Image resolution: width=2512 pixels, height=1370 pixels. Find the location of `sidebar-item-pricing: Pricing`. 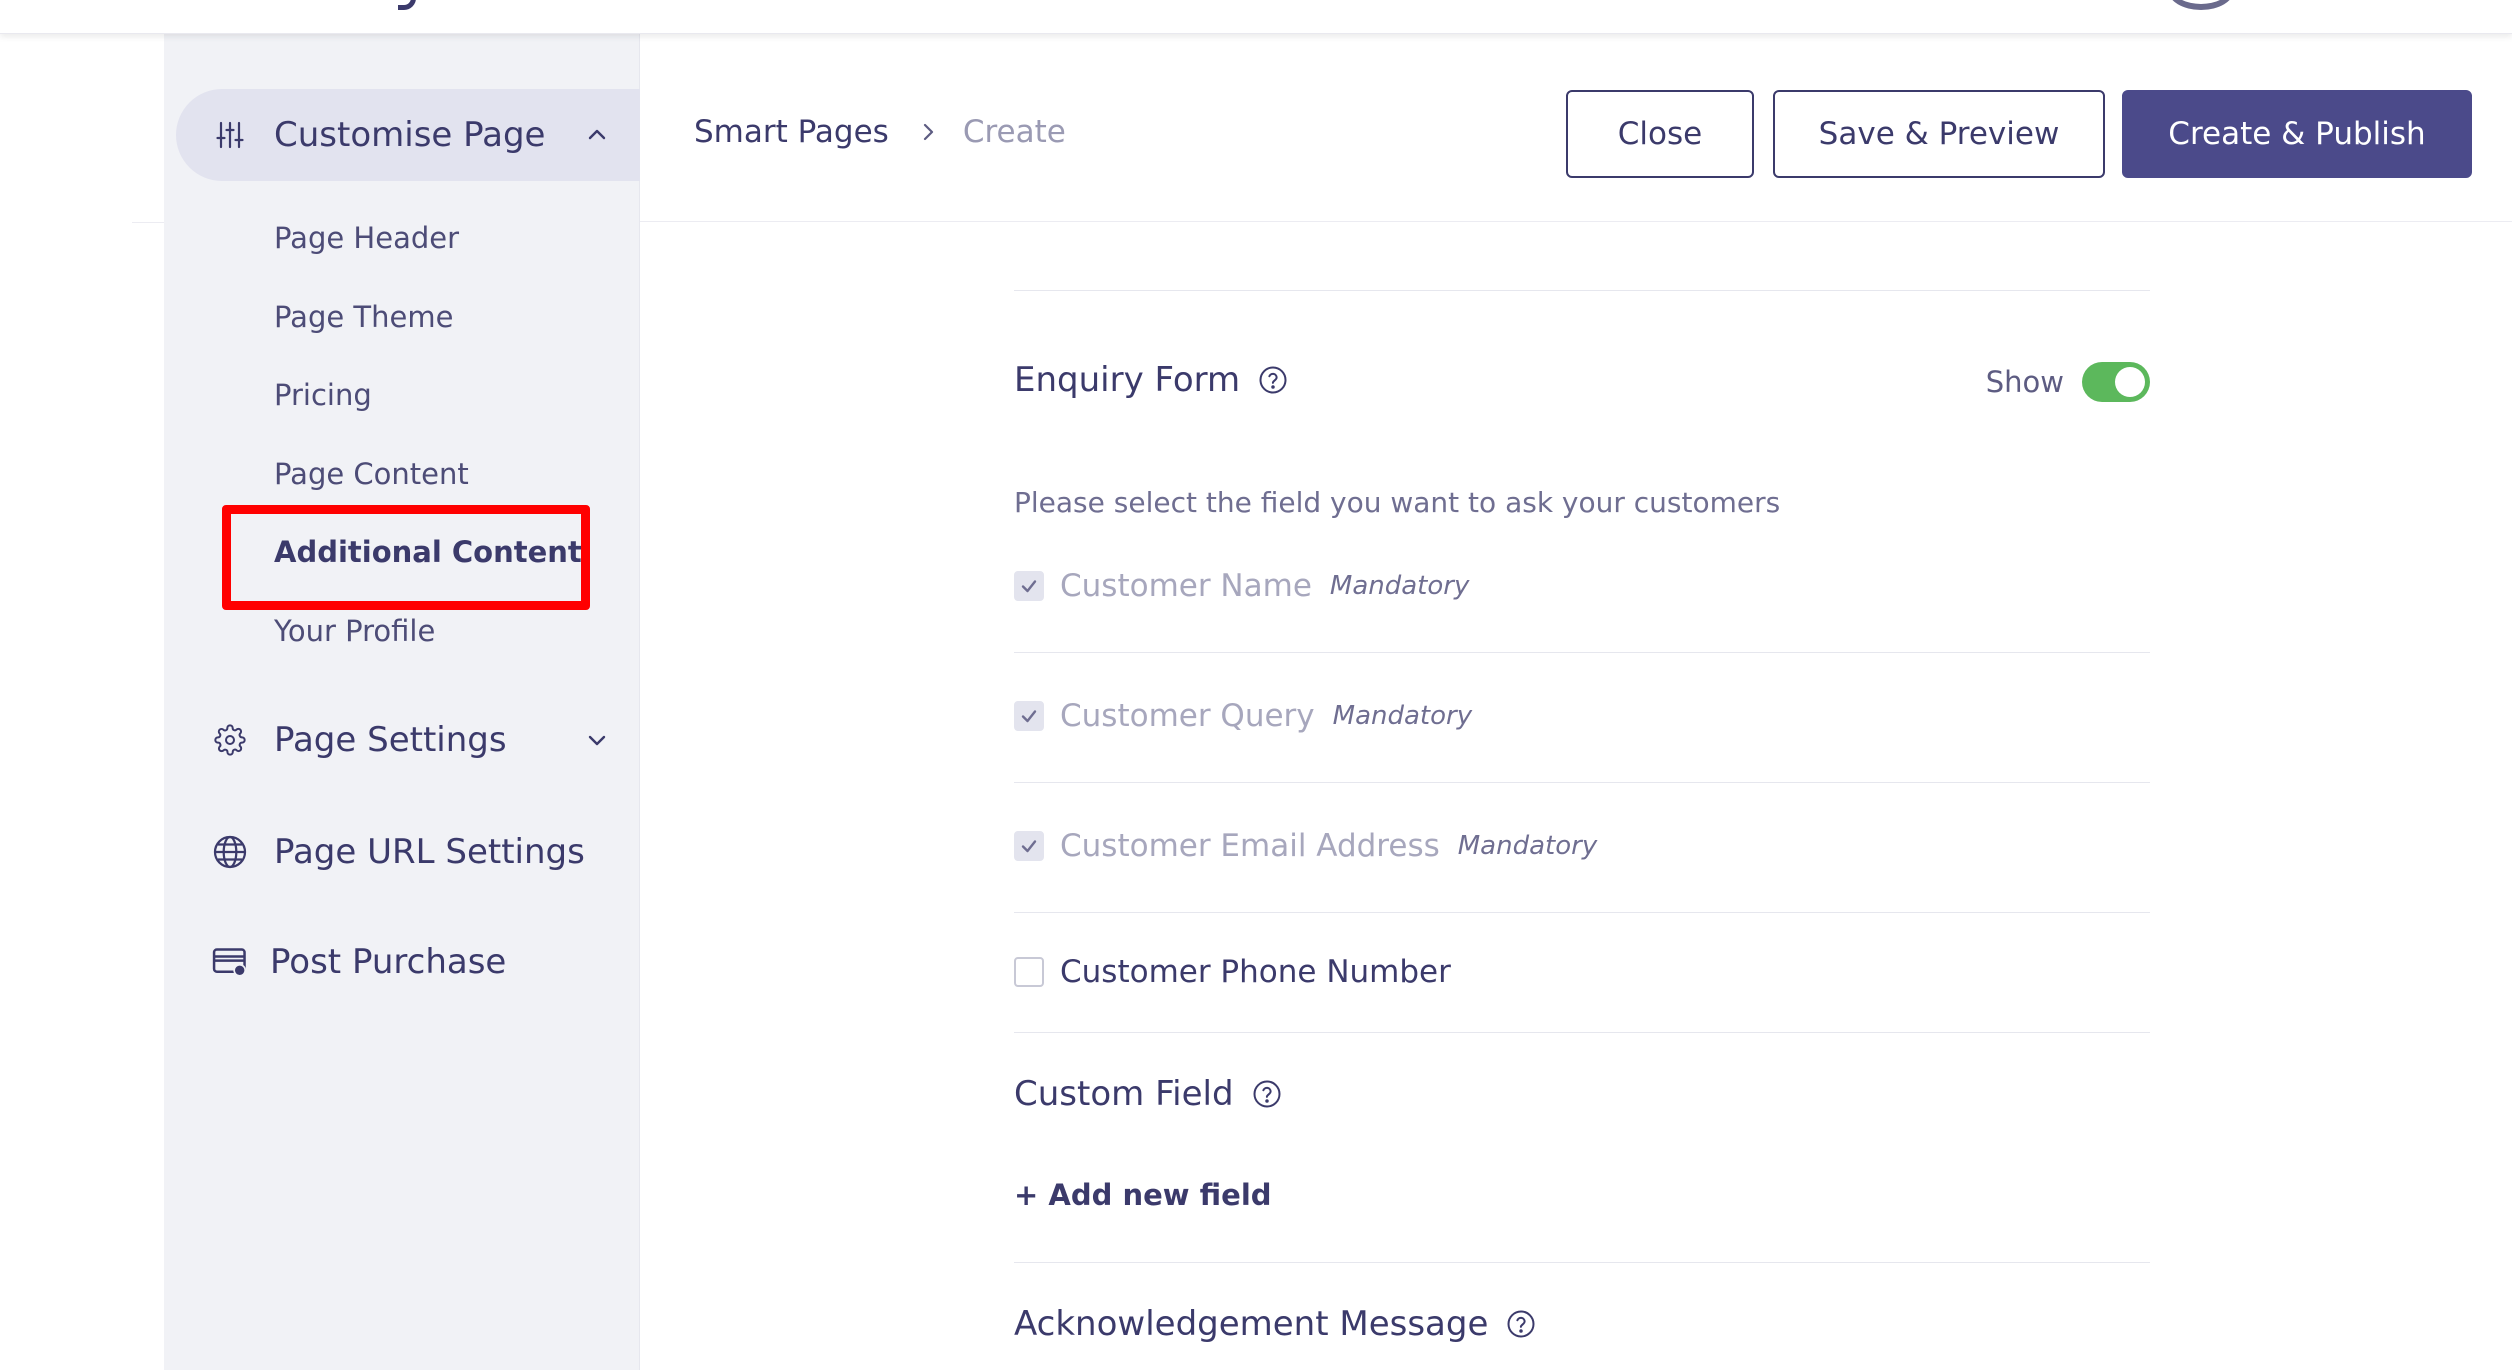

sidebar-item-pricing: Pricing is located at coordinates (323, 395).